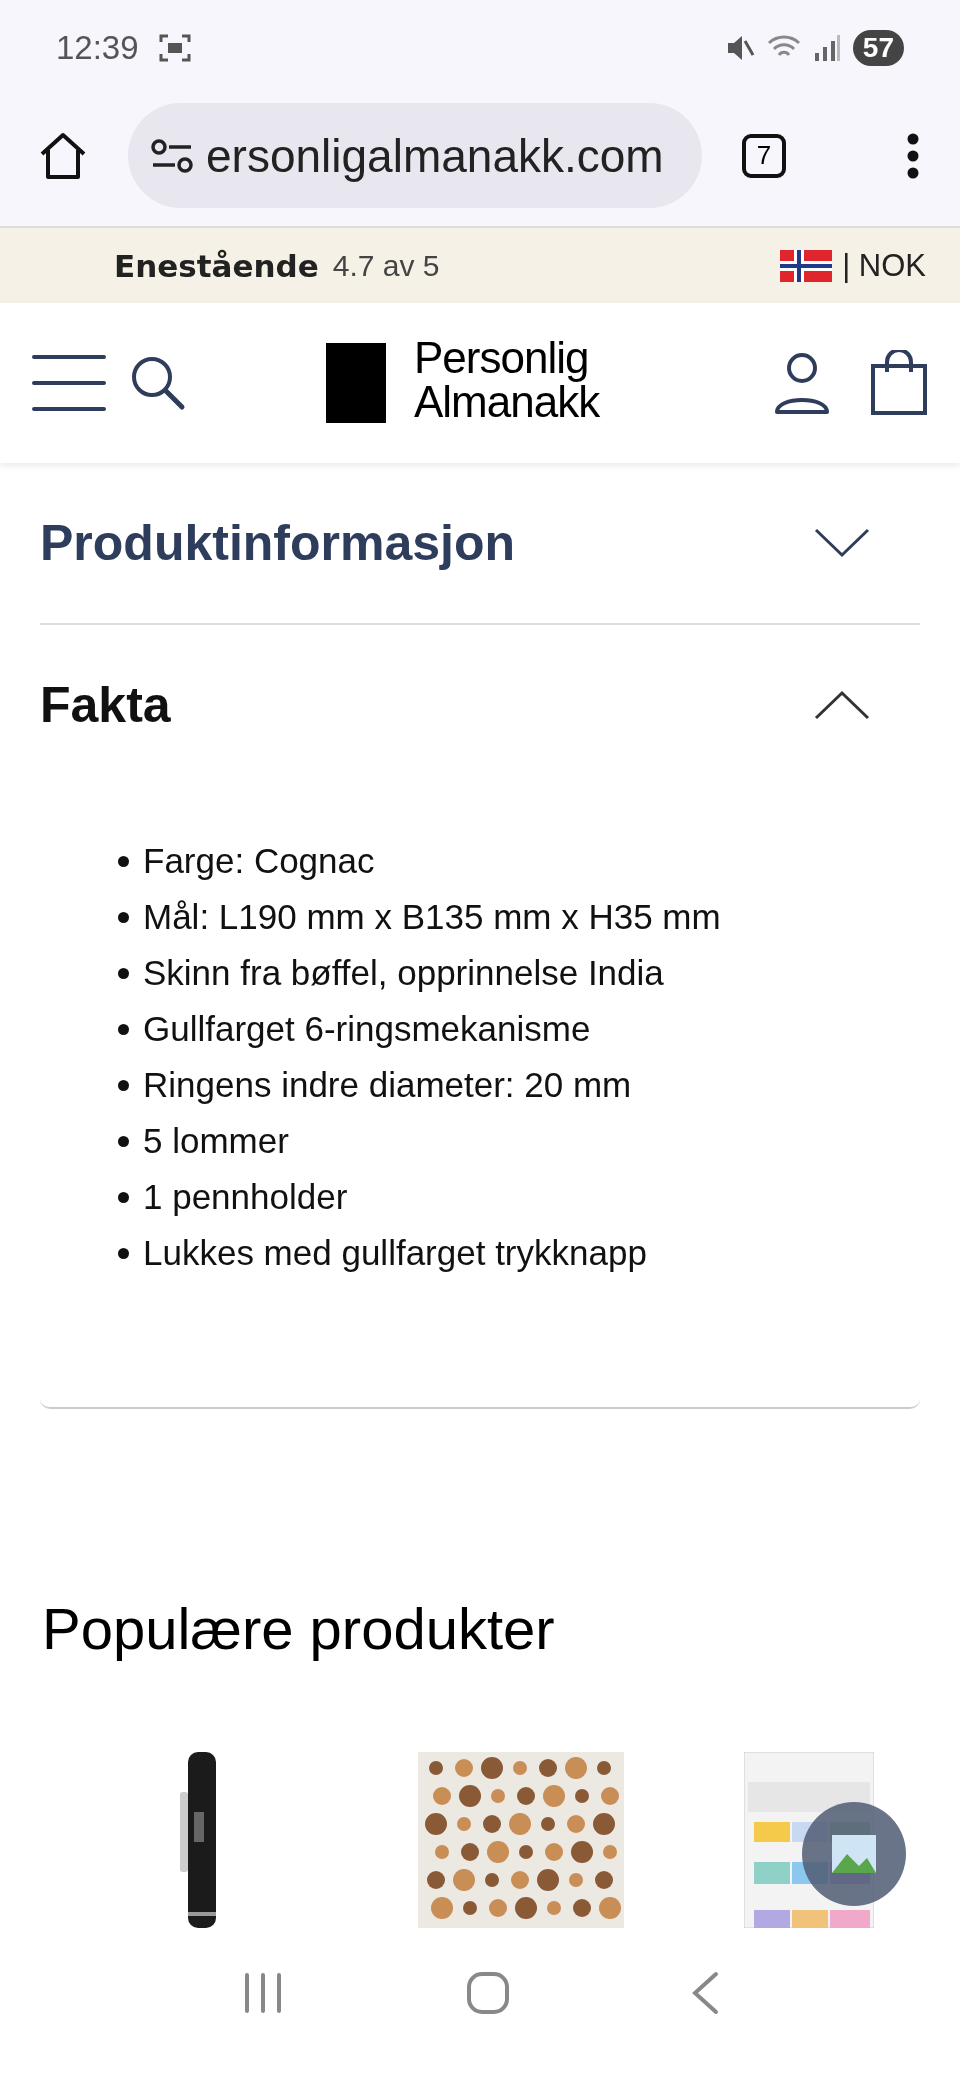  What do you see at coordinates (174, 47) in the screenshot?
I see `screenshot-icon` at bounding box center [174, 47].